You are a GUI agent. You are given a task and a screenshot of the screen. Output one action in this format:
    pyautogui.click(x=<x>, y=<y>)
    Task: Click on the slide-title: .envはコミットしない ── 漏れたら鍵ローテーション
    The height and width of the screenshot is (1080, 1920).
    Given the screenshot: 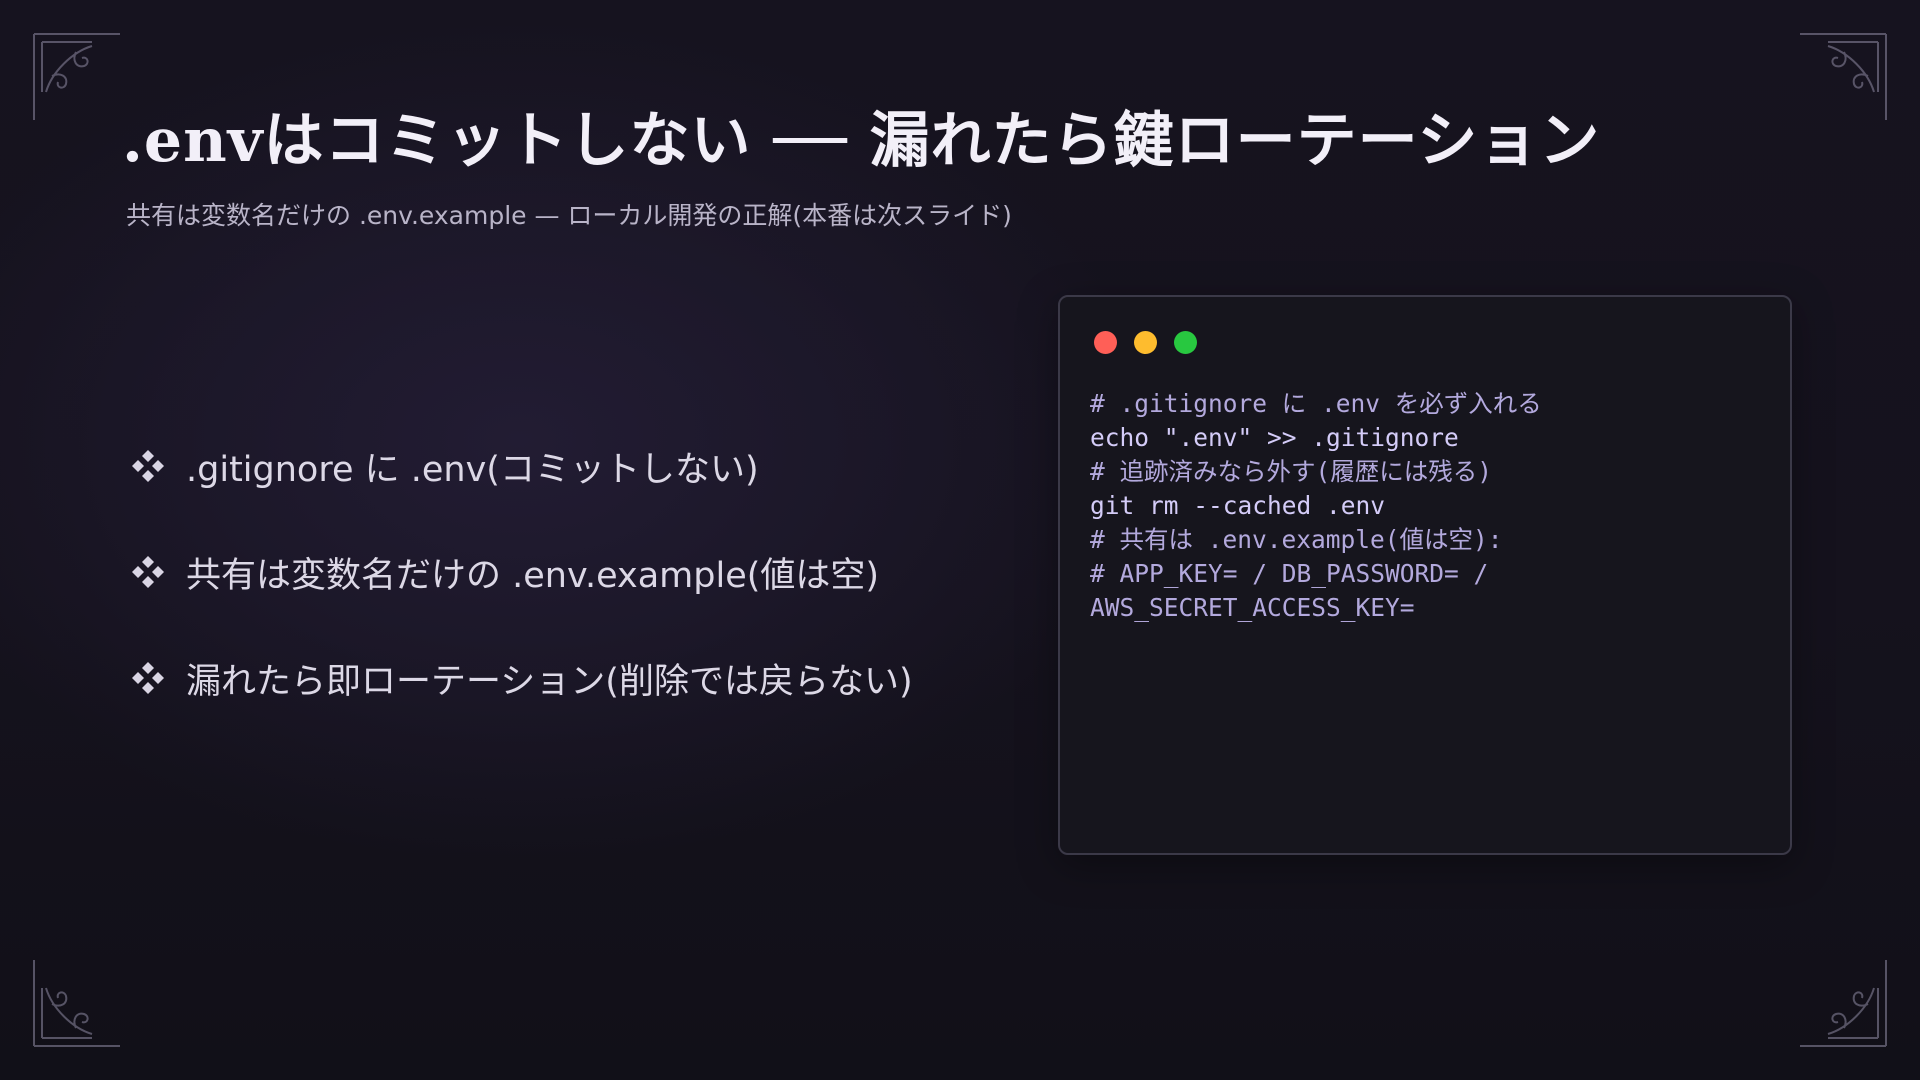 What is the action you would take?
    pyautogui.click(x=861, y=141)
    